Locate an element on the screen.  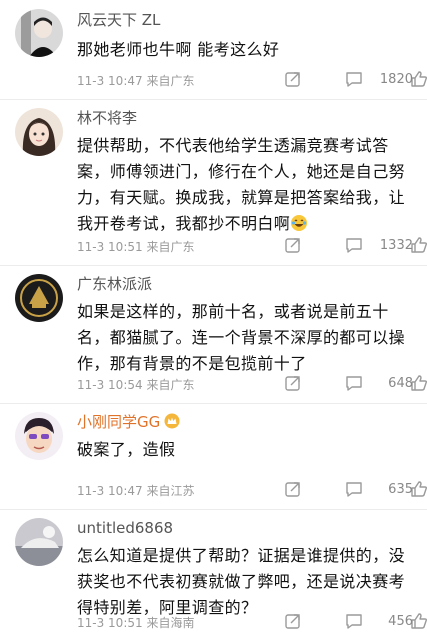
comment-text: 那她老师也牛啊 能考这么好 is located at coordinates (178, 49).